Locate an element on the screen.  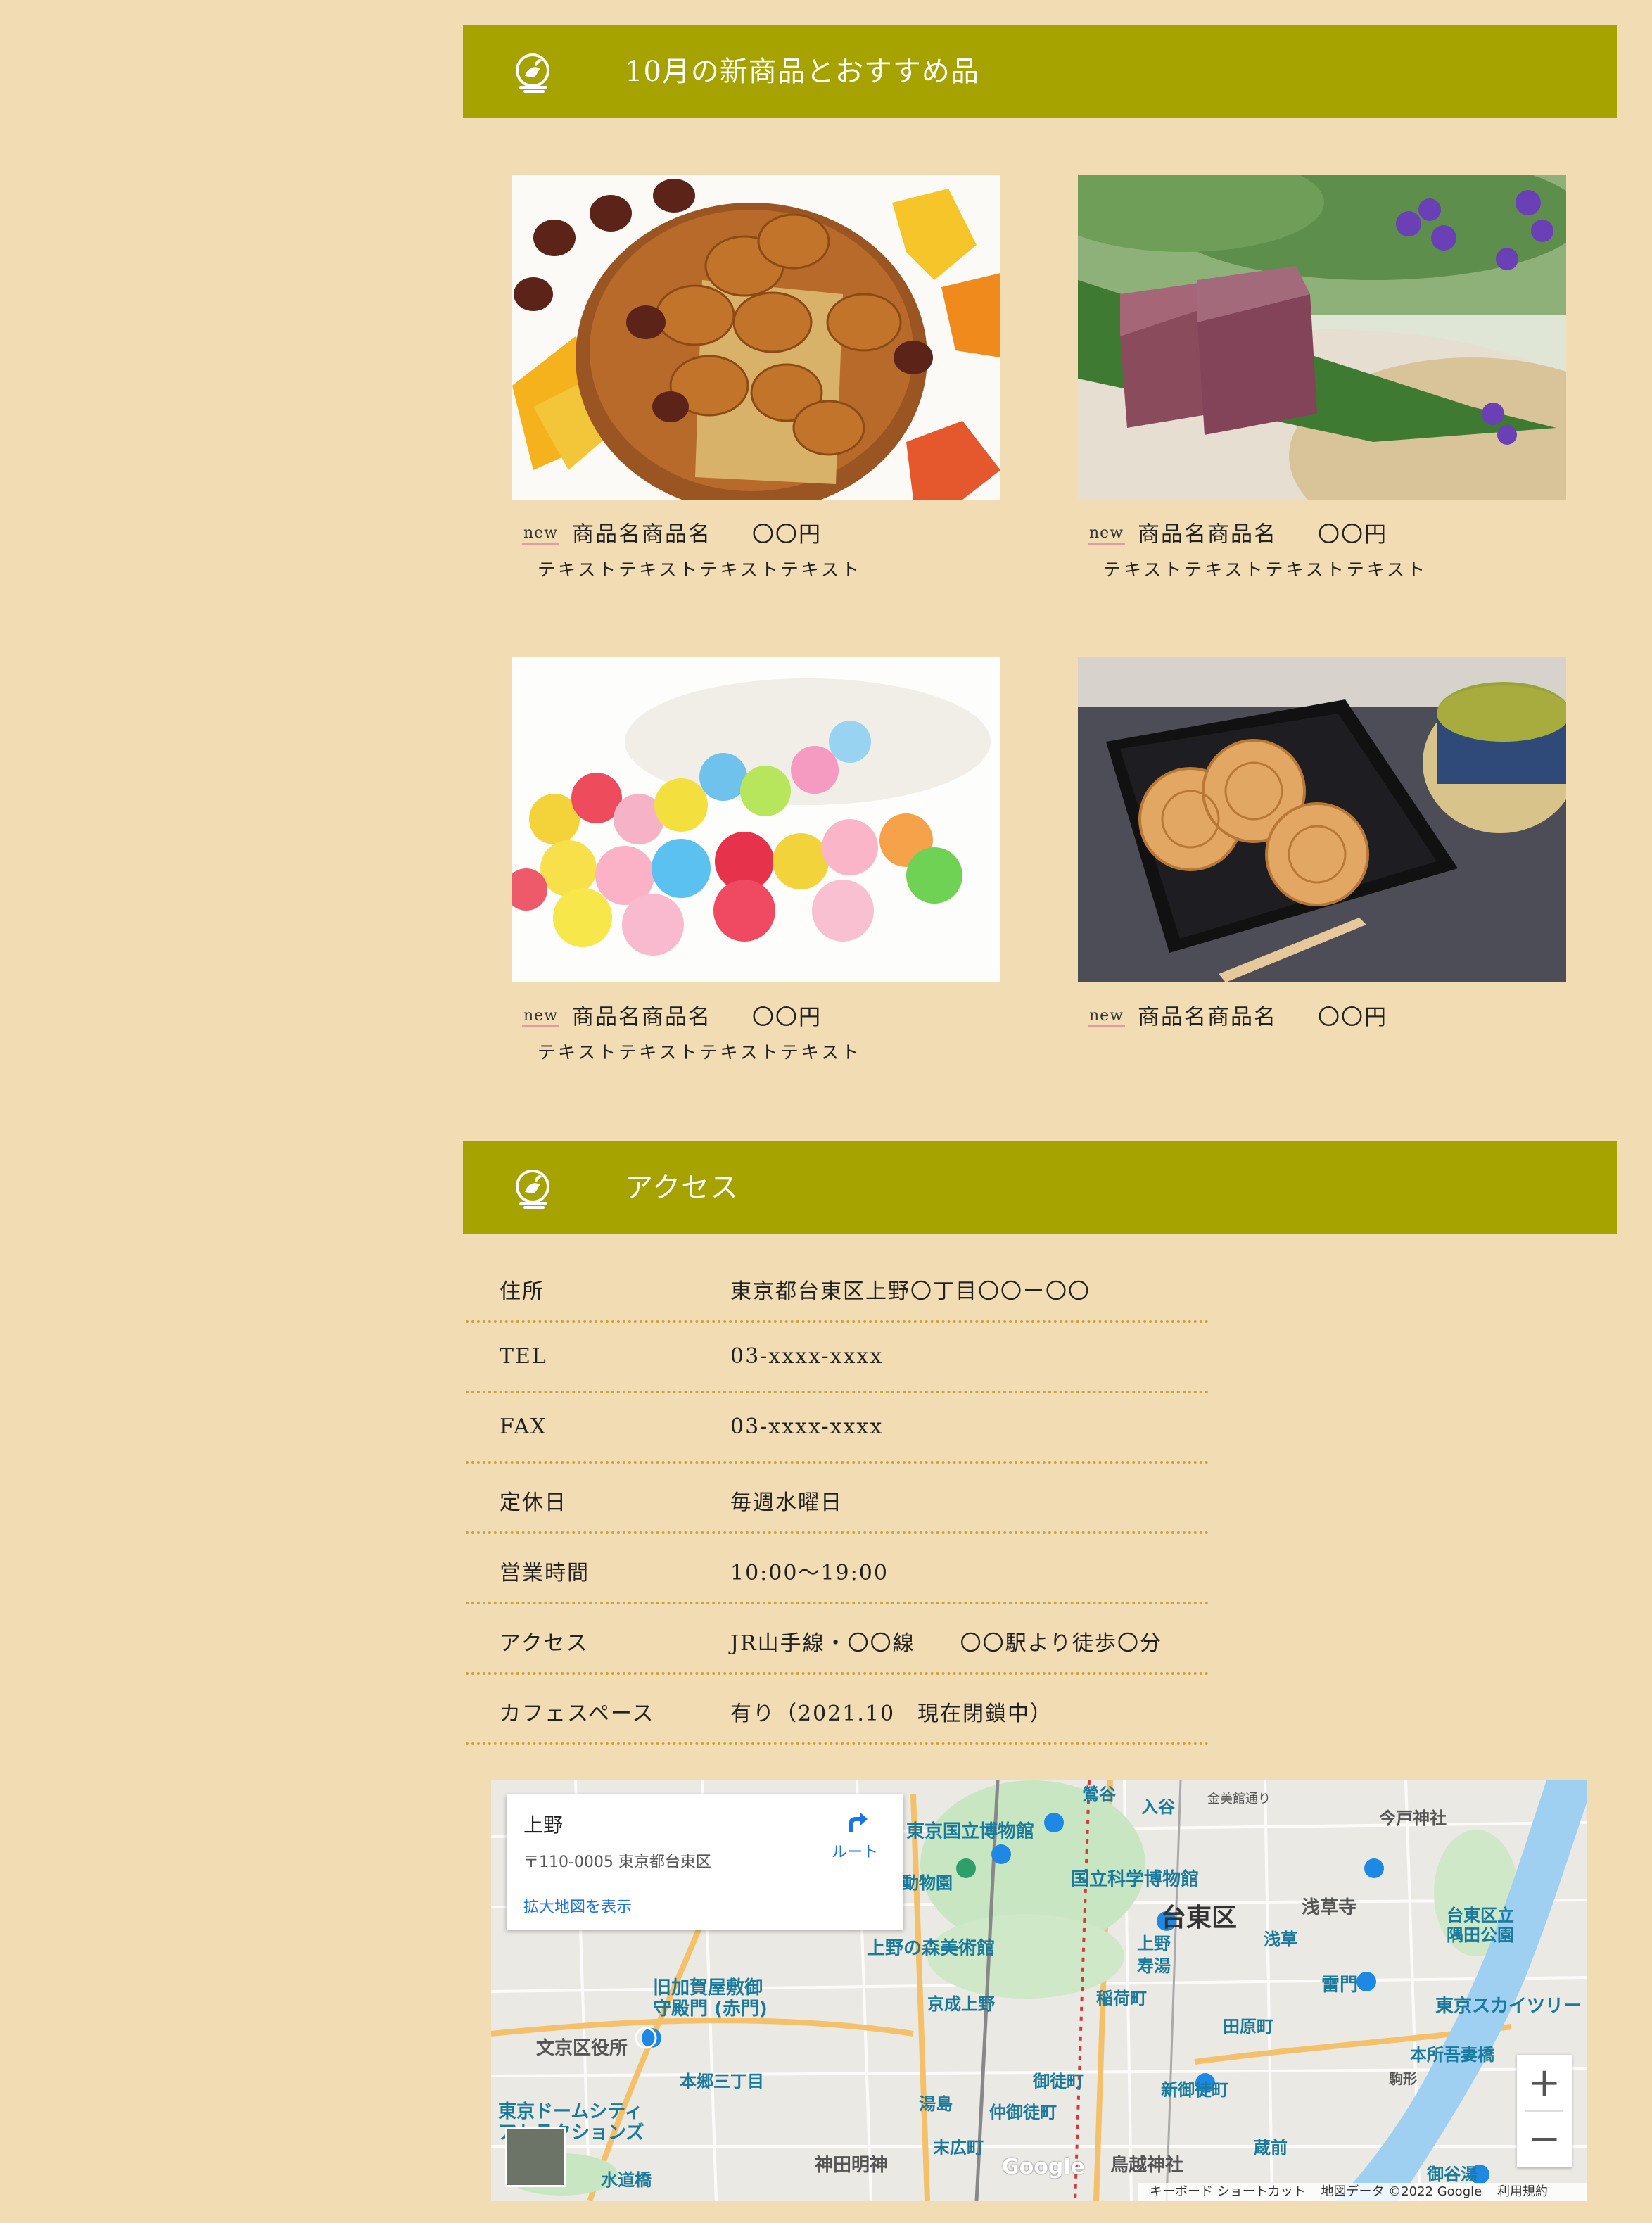
map-label-bunkyo: 文京区役所 is located at coordinates (582, 2048).